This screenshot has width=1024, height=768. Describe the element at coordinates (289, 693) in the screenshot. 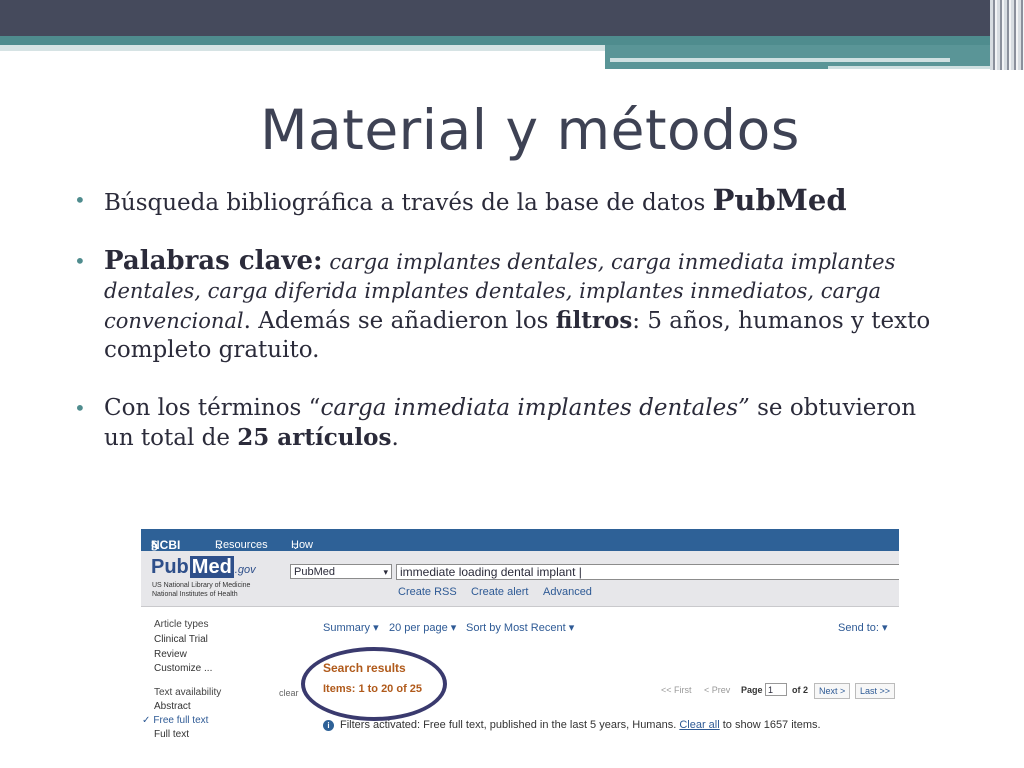

I see `clear-link: clear` at that location.